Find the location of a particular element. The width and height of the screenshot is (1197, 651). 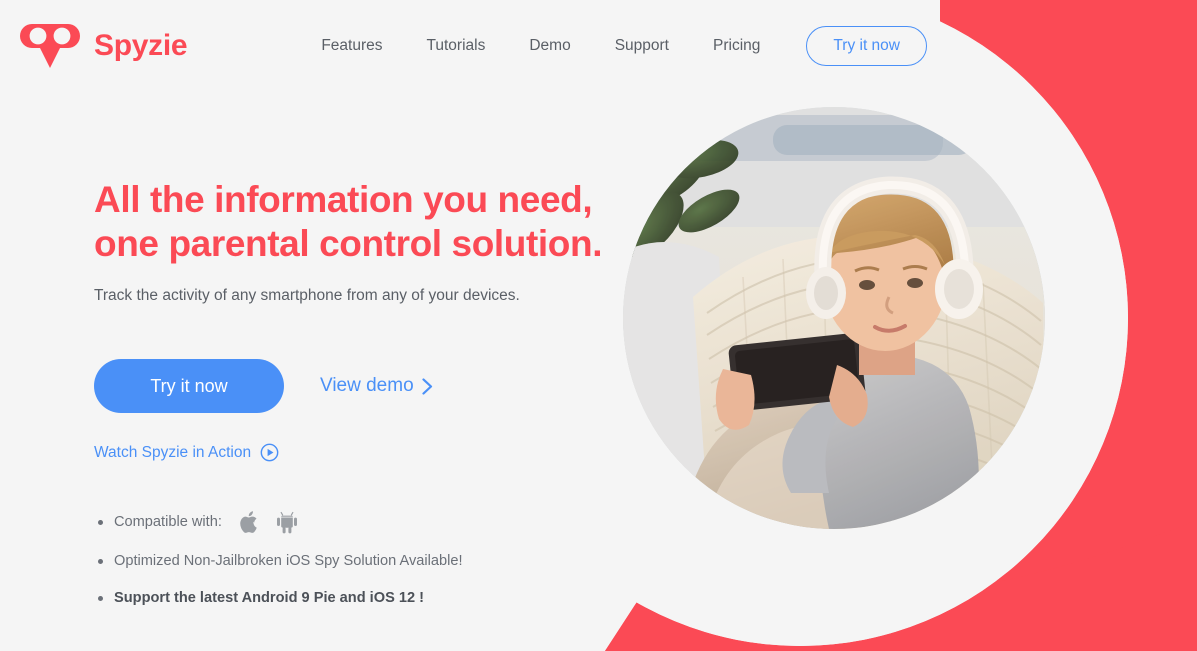

brand-logo: Spyzie is located at coordinates (104, 46).